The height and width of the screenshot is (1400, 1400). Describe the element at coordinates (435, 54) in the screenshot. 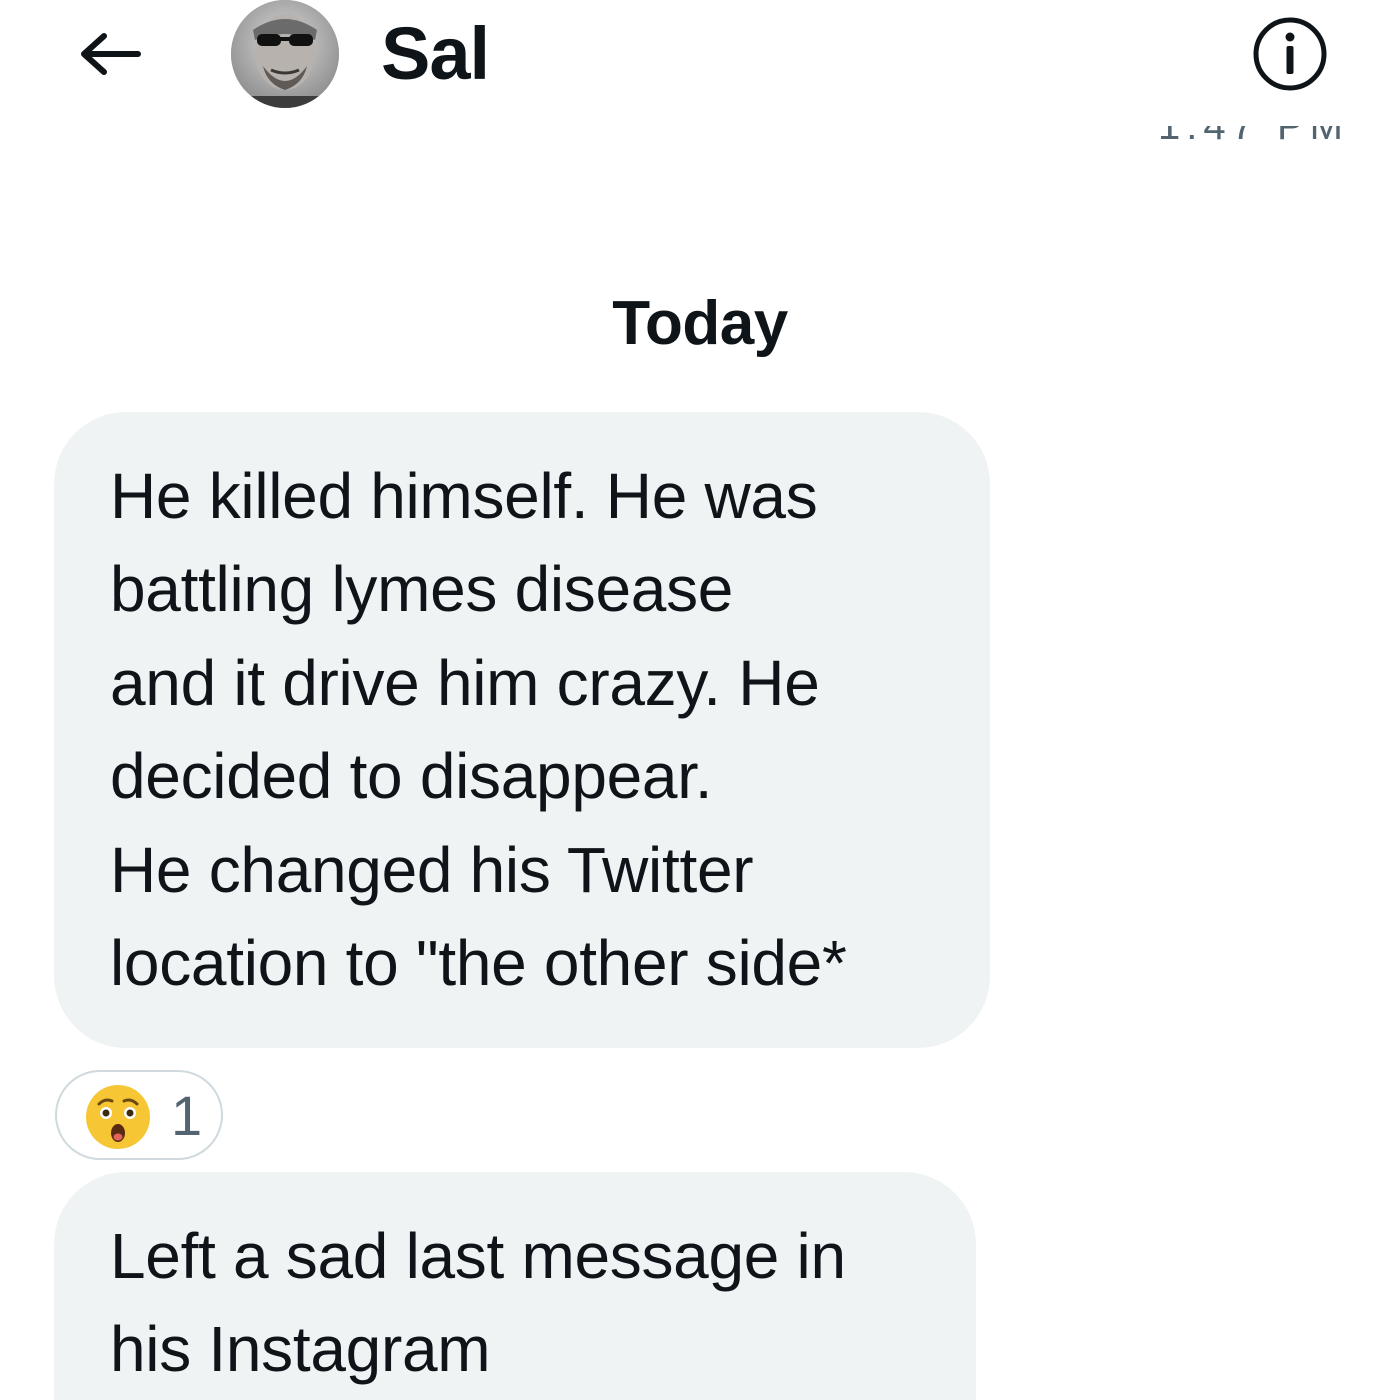

I see `contact-name: Sal` at that location.